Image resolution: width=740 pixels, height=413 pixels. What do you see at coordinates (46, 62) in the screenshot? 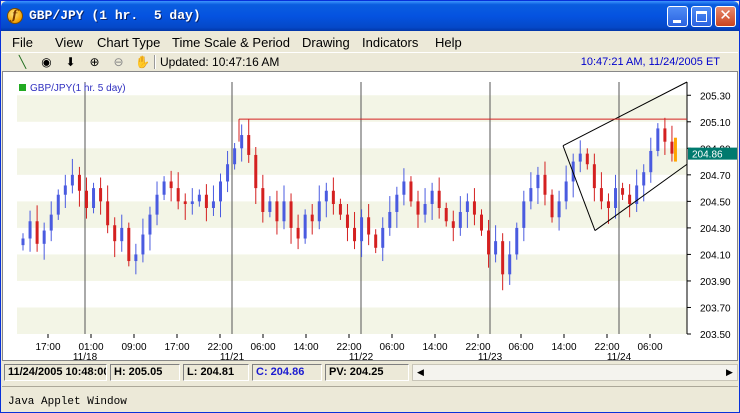
I see `crosshair-tool-icon: ◉` at bounding box center [46, 62].